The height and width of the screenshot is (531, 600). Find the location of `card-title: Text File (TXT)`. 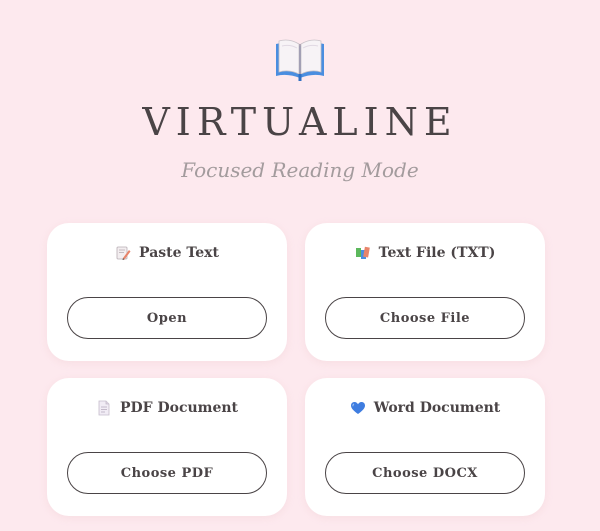

card-title: Text File (TXT) is located at coordinates (437, 253).